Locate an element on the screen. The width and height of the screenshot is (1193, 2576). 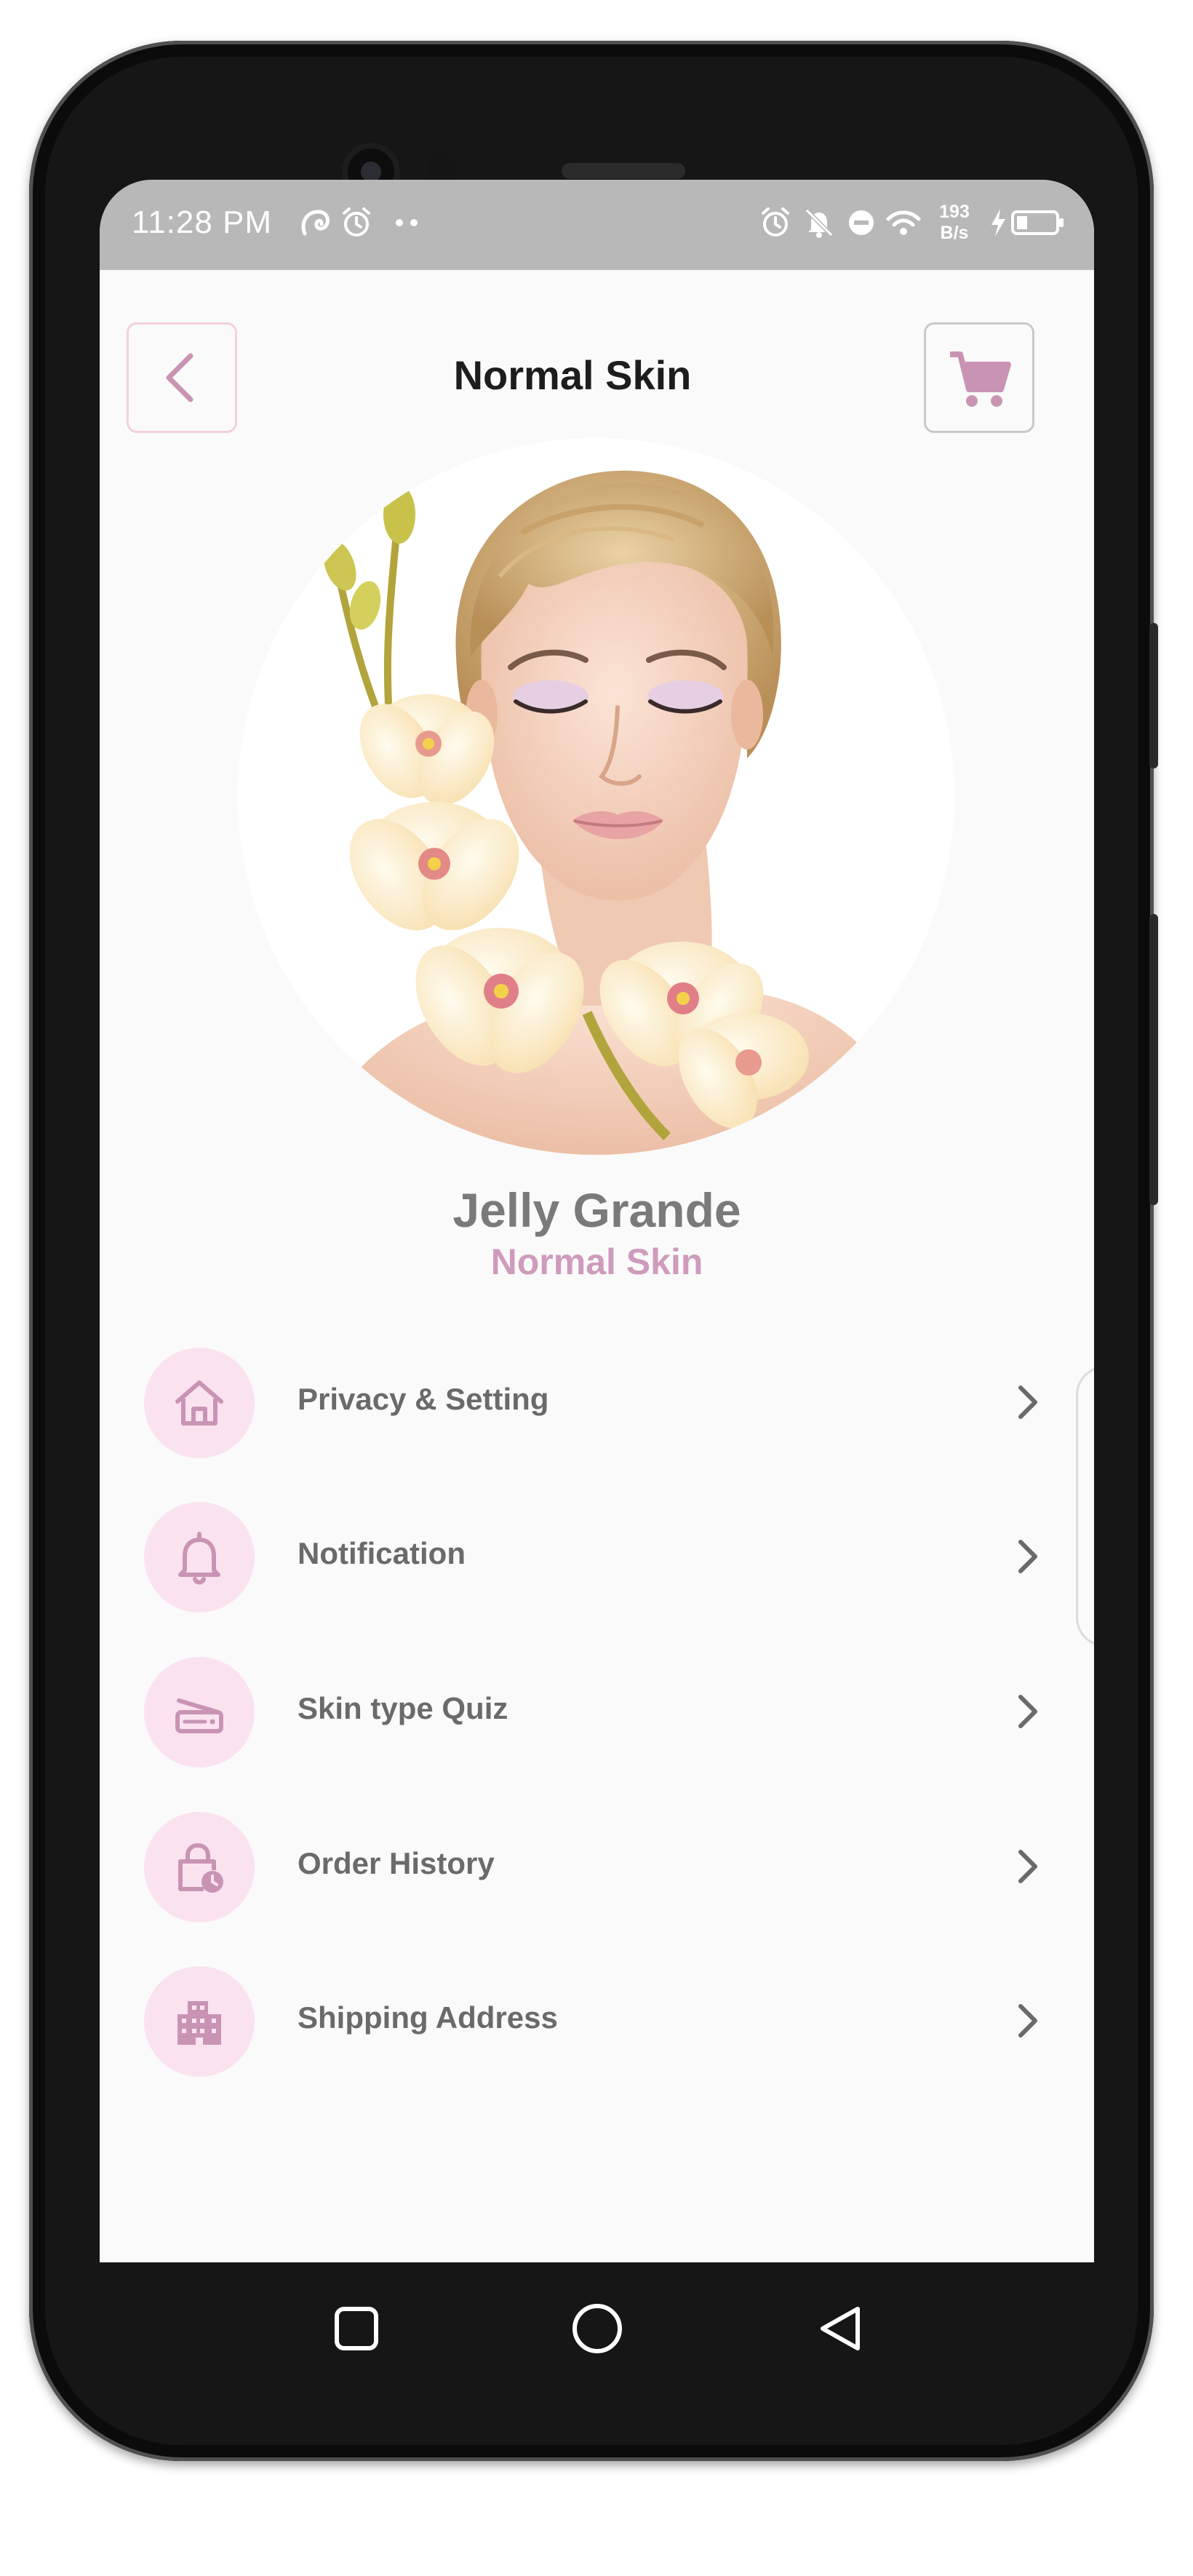
bell-icon is located at coordinates (199, 1558).